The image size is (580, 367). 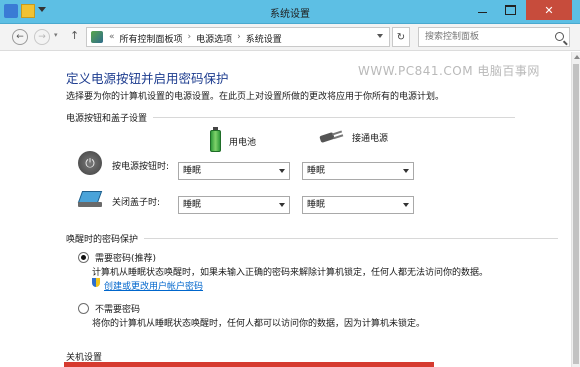 I want to click on power-button-icon, so click(x=90, y=163).